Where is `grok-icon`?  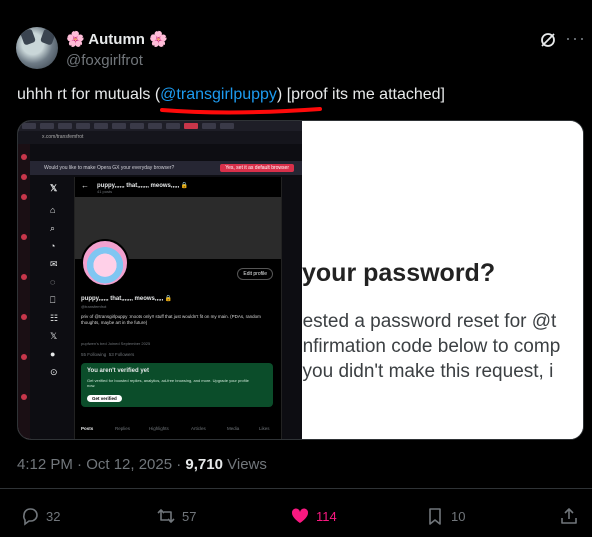
grok-icon is located at coordinates (548, 40).